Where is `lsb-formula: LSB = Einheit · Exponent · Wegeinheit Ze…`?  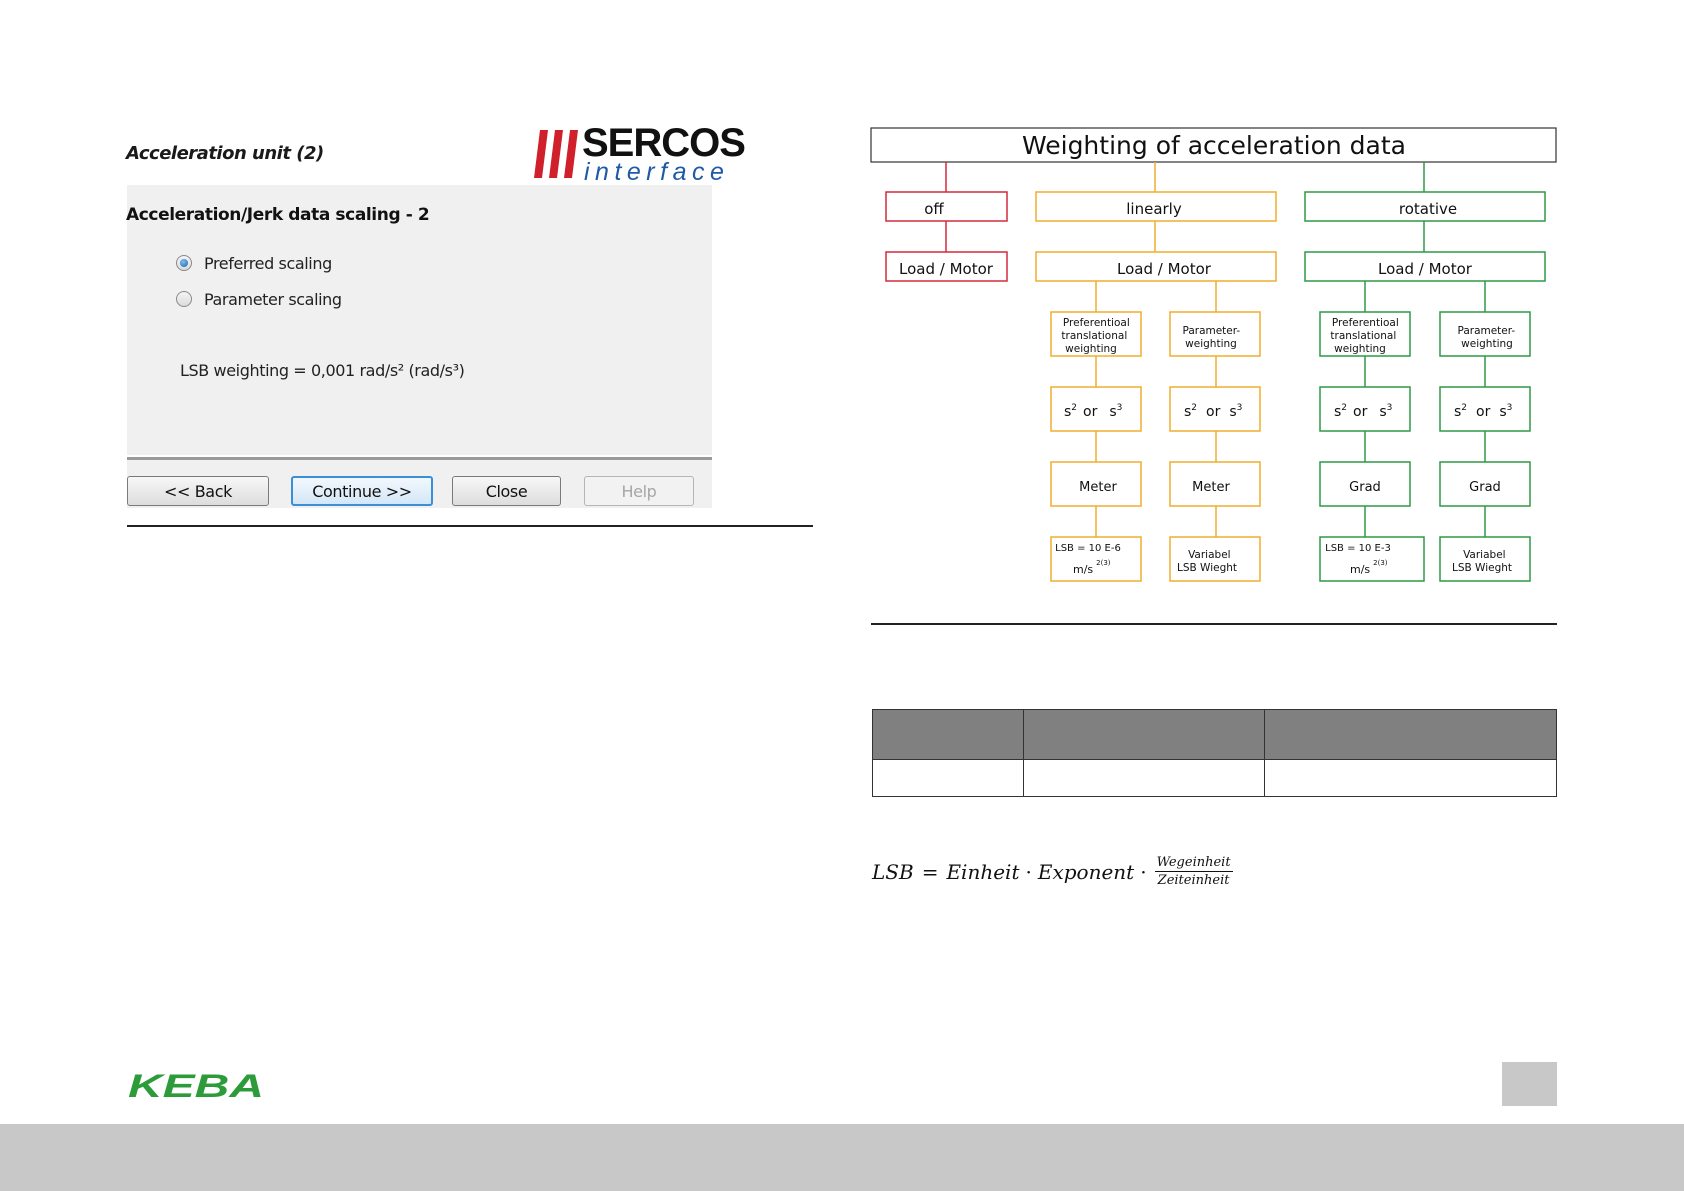
lsb-formula: LSB = Einheit · Exponent · Wegeinheit Ze… is located at coordinates (1052, 871).